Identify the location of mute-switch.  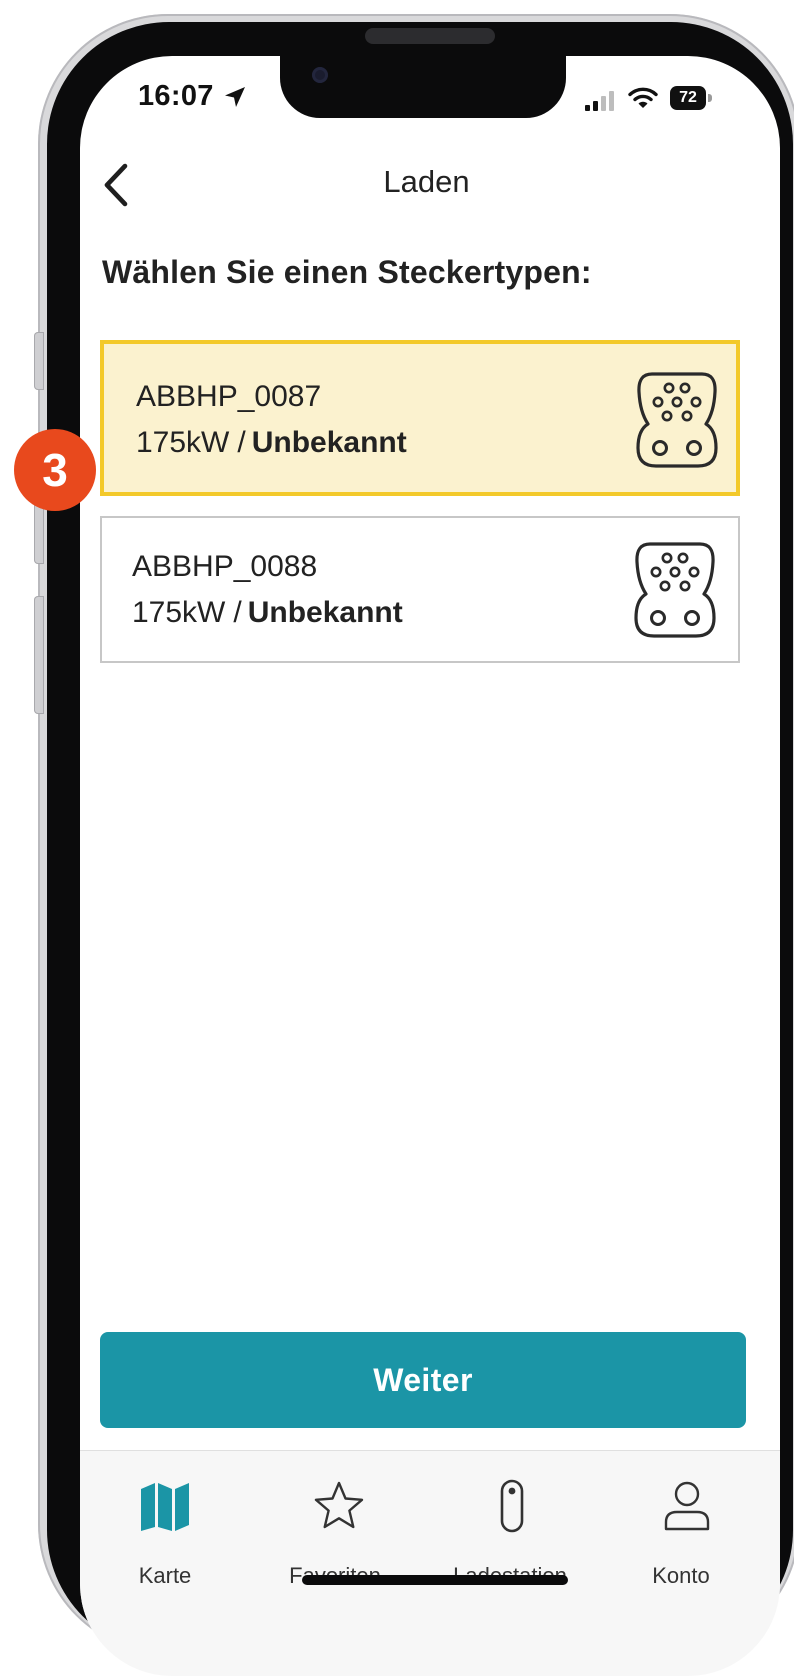
(39, 361).